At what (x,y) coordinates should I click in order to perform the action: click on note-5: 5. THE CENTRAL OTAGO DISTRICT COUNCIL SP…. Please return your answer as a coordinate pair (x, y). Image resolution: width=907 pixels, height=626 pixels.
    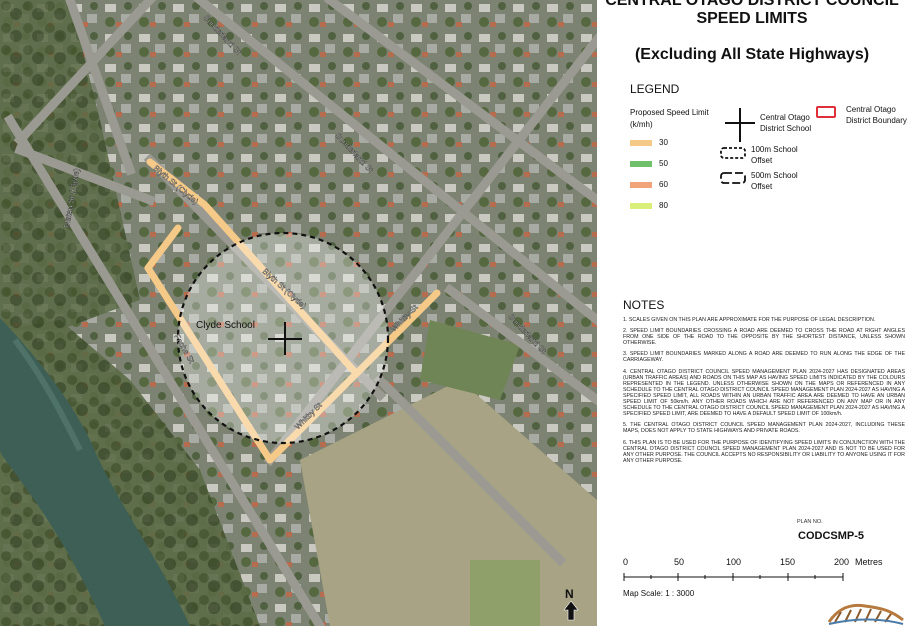
    Looking at the image, I should click on (764, 428).